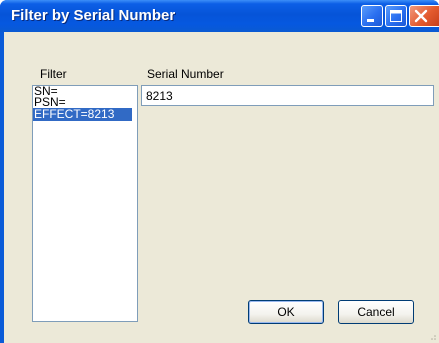  I want to click on close-button, so click(424, 16).